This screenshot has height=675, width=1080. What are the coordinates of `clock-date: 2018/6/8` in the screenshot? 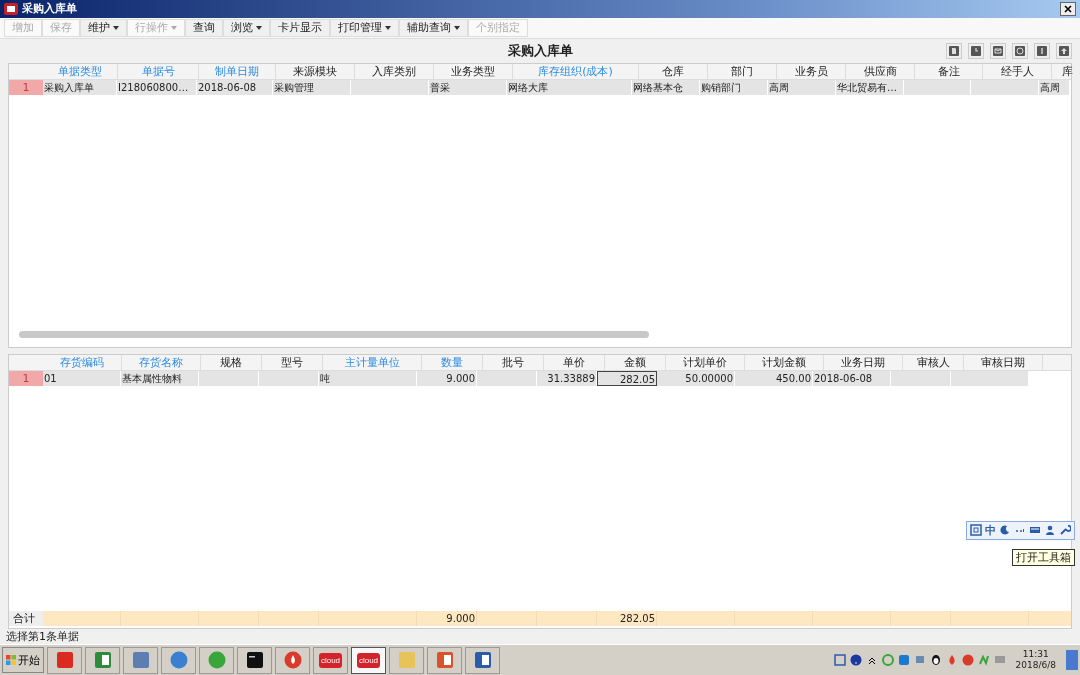 It's located at (1035, 666).